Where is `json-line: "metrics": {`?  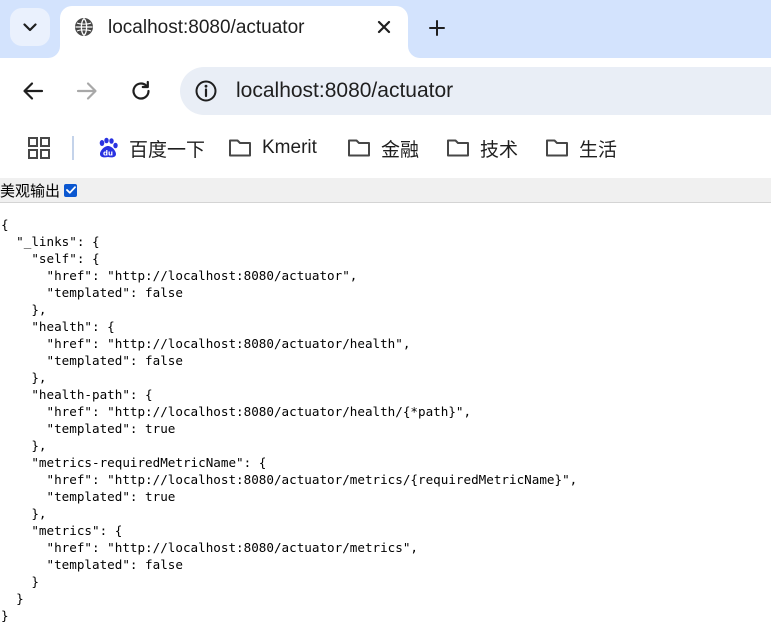
json-line: "metrics": { is located at coordinates (62, 530).